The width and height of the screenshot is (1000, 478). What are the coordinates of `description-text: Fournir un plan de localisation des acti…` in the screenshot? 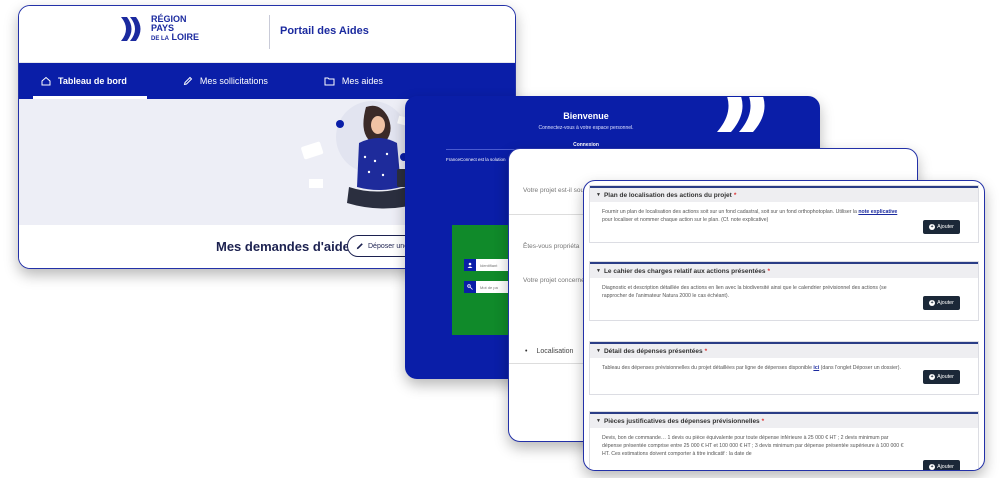 It's located at (730, 212).